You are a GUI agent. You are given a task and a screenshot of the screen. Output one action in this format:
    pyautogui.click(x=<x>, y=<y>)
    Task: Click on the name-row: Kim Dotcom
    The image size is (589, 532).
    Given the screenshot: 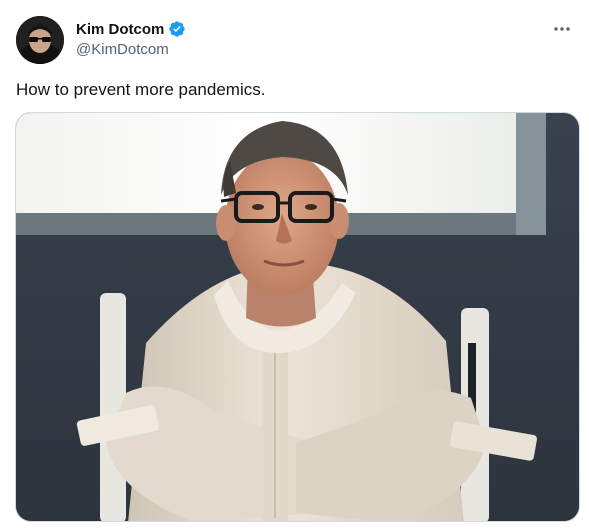 What is the action you would take?
    pyautogui.click(x=131, y=29)
    